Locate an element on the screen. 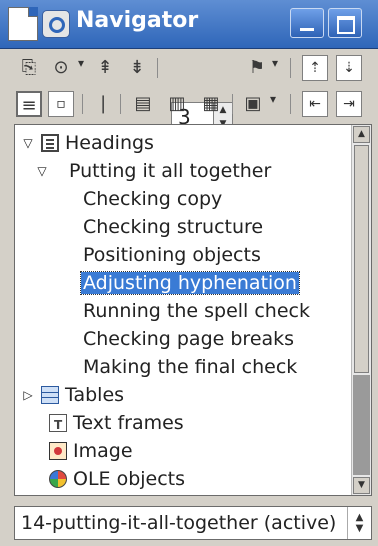 The height and width of the screenshot is (546, 378). tree-item-heading: Checking copy is located at coordinates (152, 199).